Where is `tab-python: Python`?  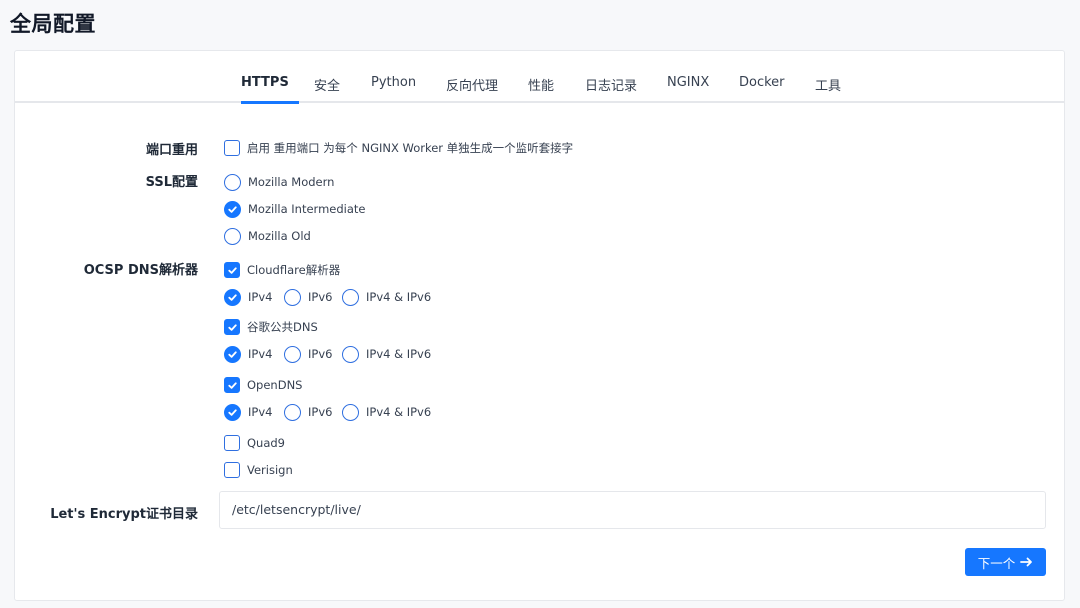
tab-python: Python is located at coordinates (393, 90).